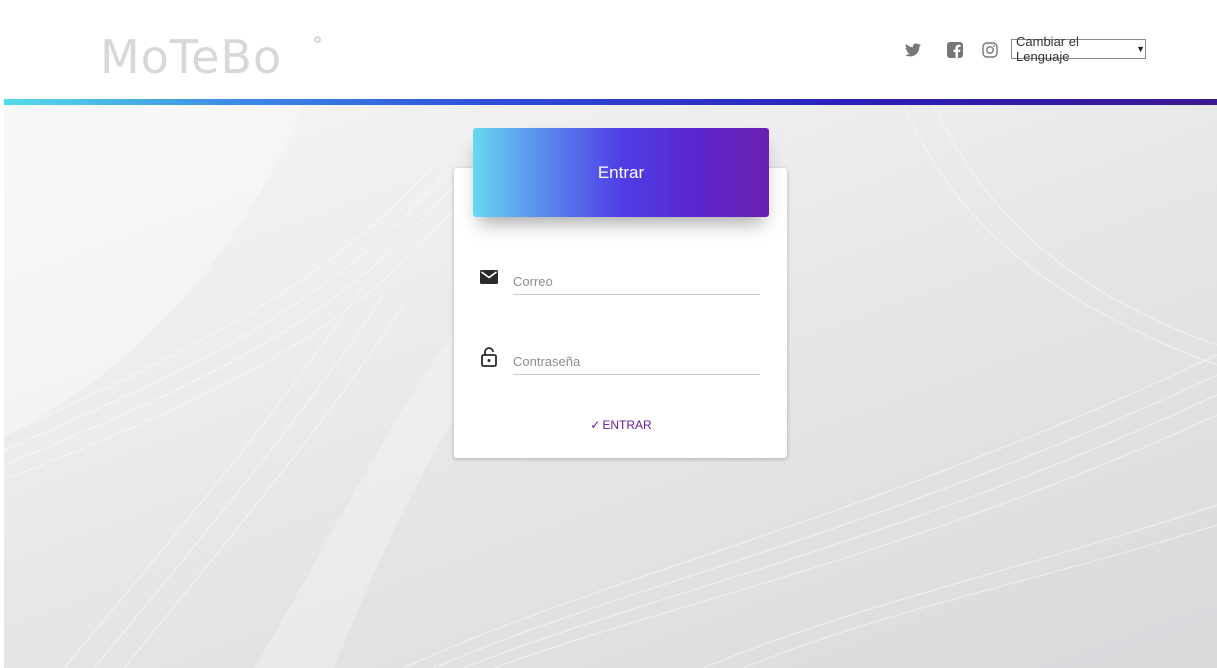 The width and height of the screenshot is (1217, 668). I want to click on password-field, so click(636, 361).